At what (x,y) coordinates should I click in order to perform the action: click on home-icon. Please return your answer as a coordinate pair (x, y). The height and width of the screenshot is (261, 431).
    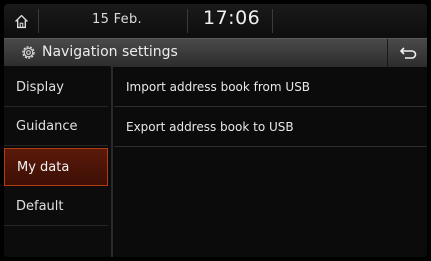
    Looking at the image, I should click on (21, 21).